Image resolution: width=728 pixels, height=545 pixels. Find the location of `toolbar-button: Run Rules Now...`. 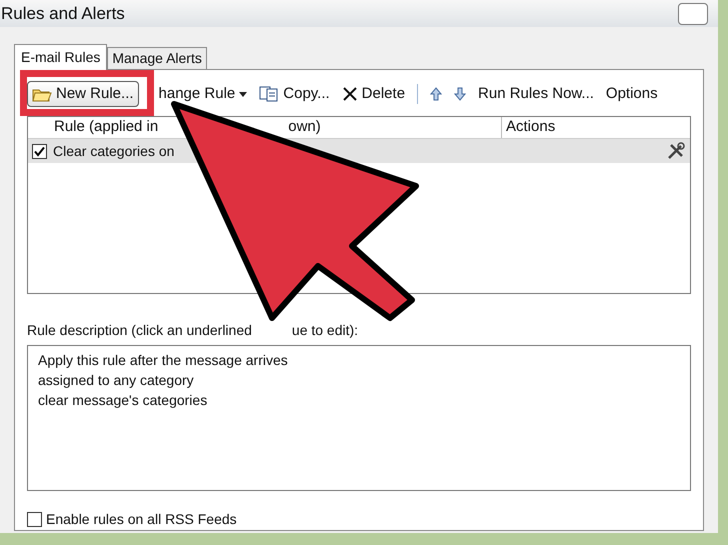

toolbar-button: Run Rules Now... is located at coordinates (536, 94).